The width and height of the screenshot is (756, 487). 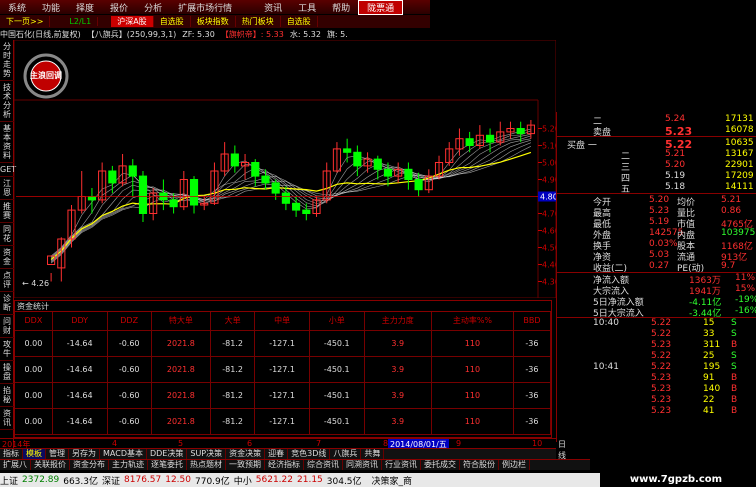 What do you see at coordinates (7, 60) in the screenshot?
I see `left-tab: 分时走势` at bounding box center [7, 60].